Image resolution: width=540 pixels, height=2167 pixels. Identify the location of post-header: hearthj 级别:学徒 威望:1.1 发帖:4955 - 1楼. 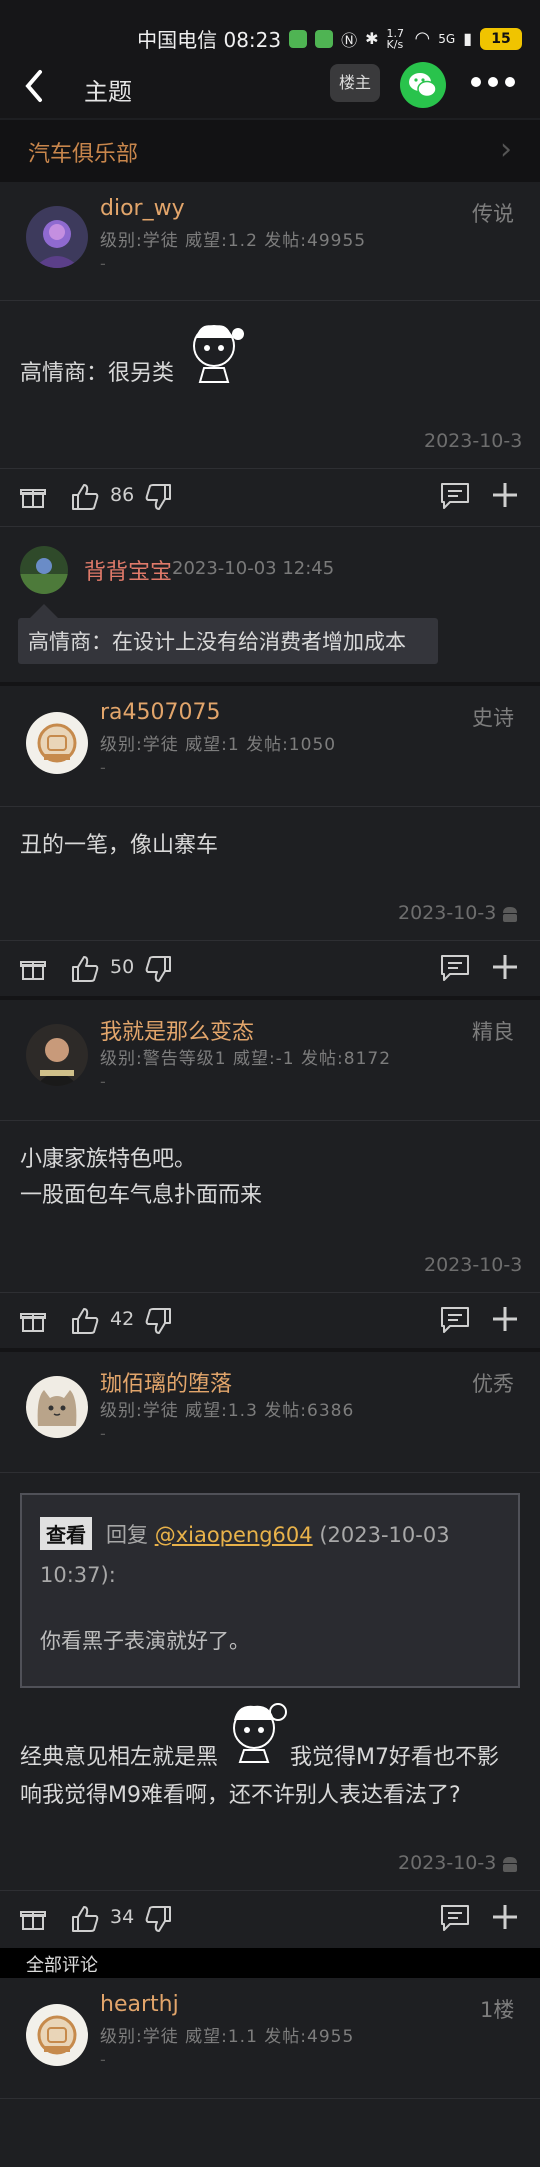
(270, 2037).